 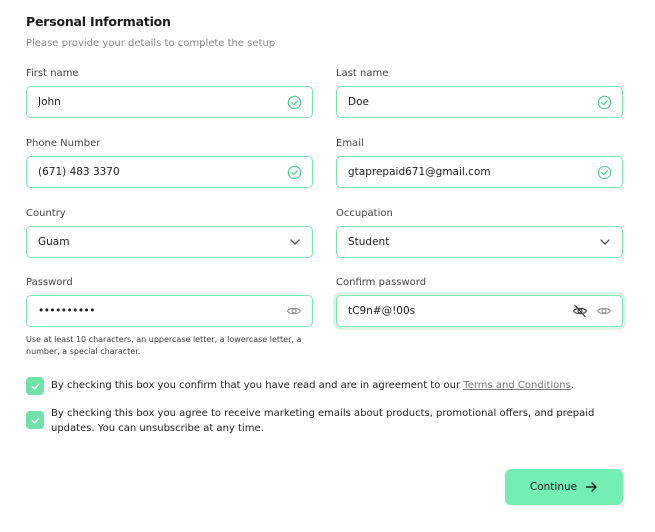 I want to click on phone-value: (671) 483 3370, so click(x=79, y=172).